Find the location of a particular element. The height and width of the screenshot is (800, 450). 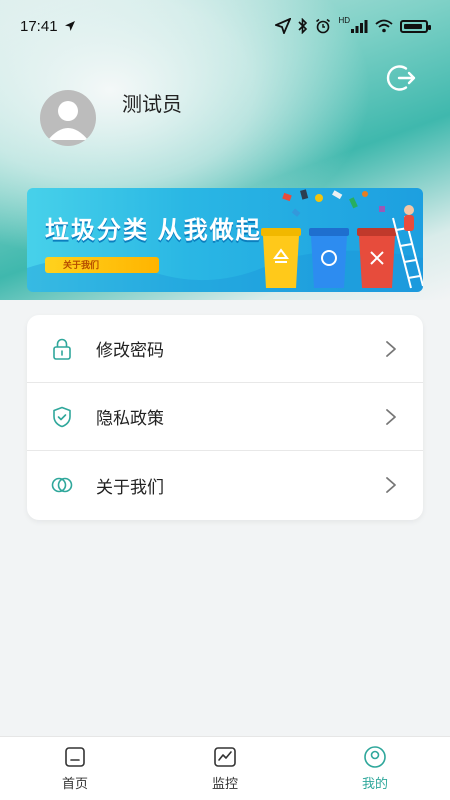

logout-icon is located at coordinates (401, 78).